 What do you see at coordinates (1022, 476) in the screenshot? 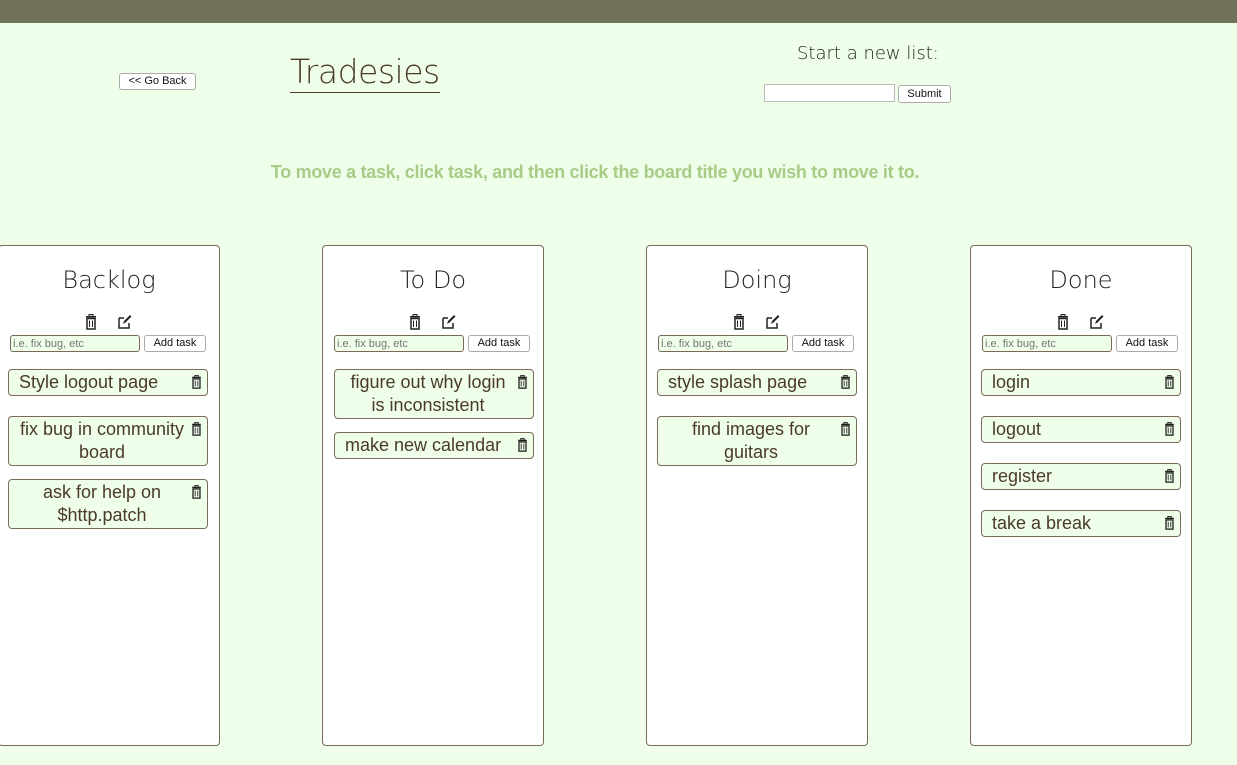
I see `task-label: register` at bounding box center [1022, 476].